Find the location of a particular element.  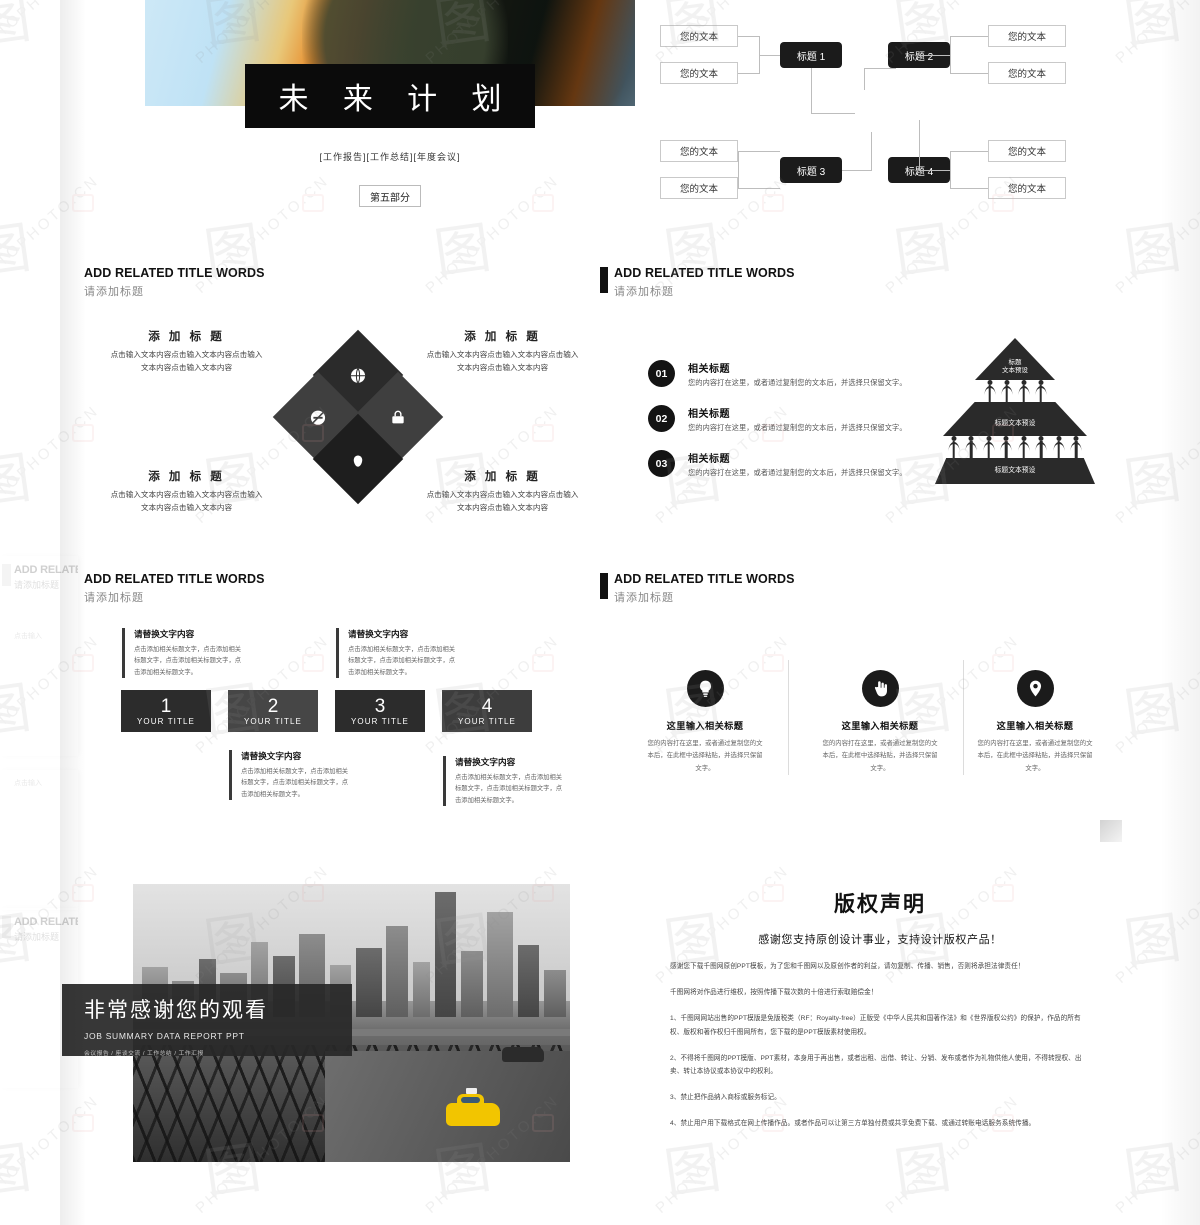

apple-icon is located at coordinates (358, 459).